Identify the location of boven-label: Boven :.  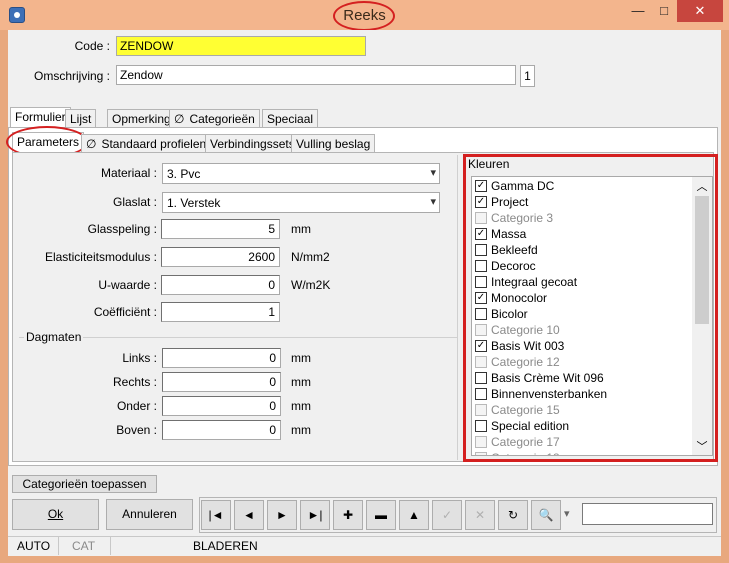
(136, 430).